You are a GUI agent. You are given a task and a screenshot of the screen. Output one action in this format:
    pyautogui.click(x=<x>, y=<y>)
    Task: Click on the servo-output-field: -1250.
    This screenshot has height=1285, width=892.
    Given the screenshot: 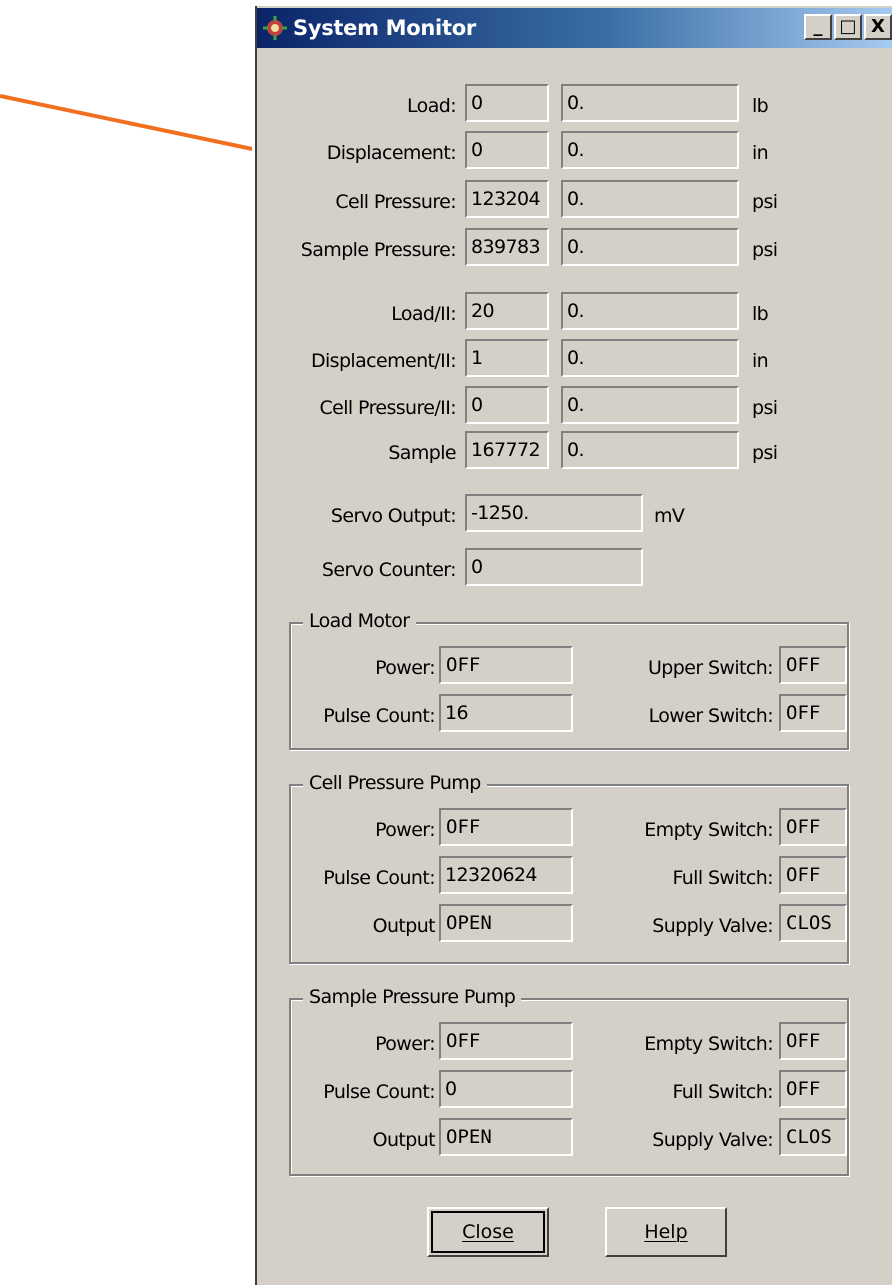 What is the action you would take?
    pyautogui.click(x=554, y=513)
    